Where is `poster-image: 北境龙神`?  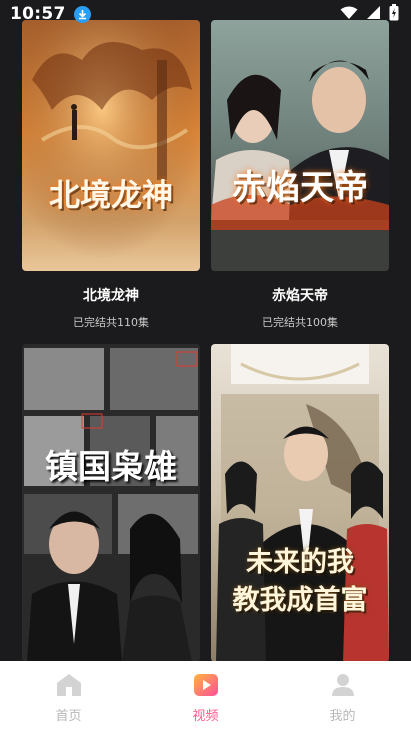
poster-image: 北境龙神 is located at coordinates (111, 145).